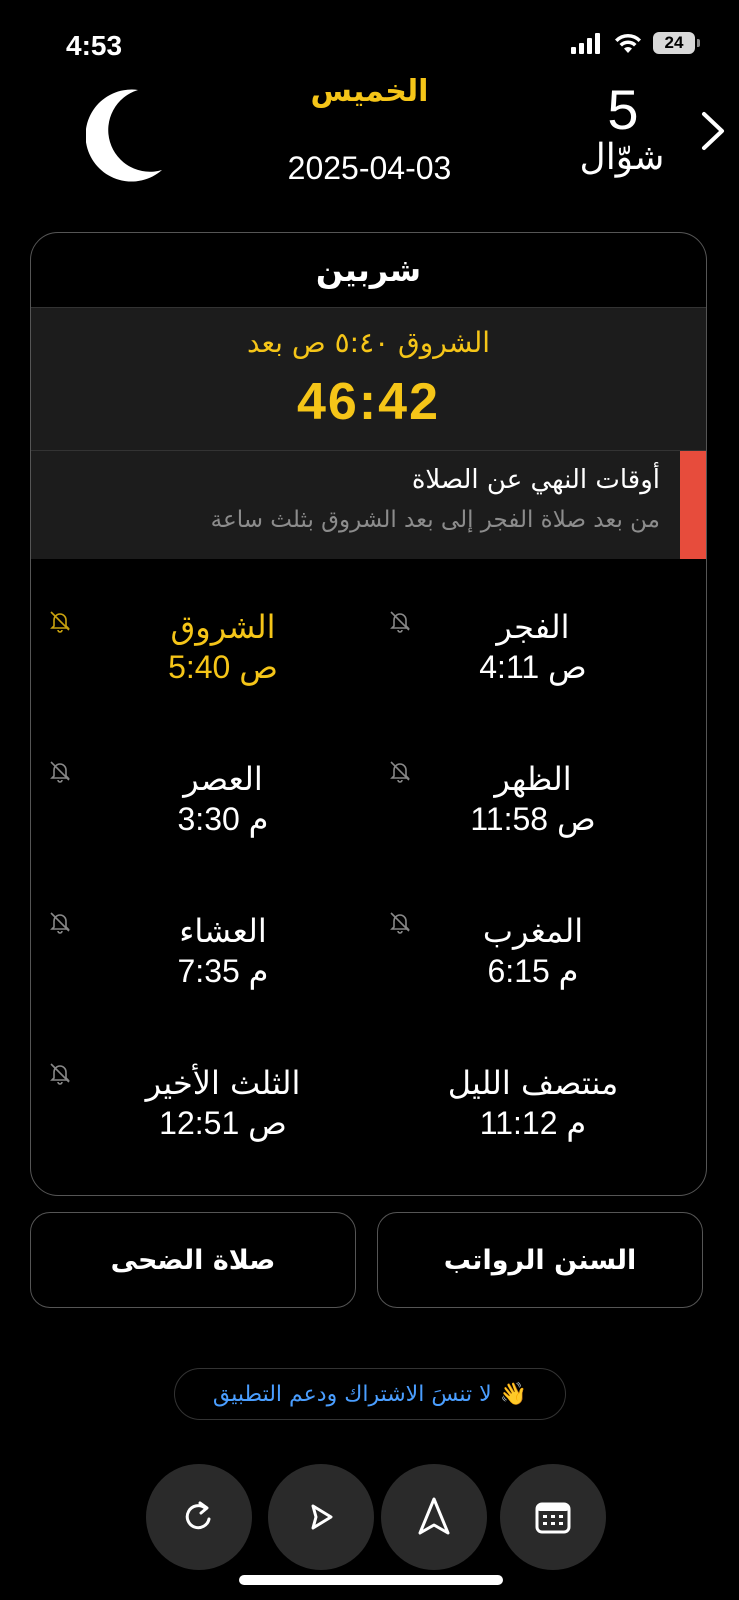 This screenshot has width=739, height=1600. I want to click on prayer-maghrib: المغرب 6:15 م, so click(533, 951).